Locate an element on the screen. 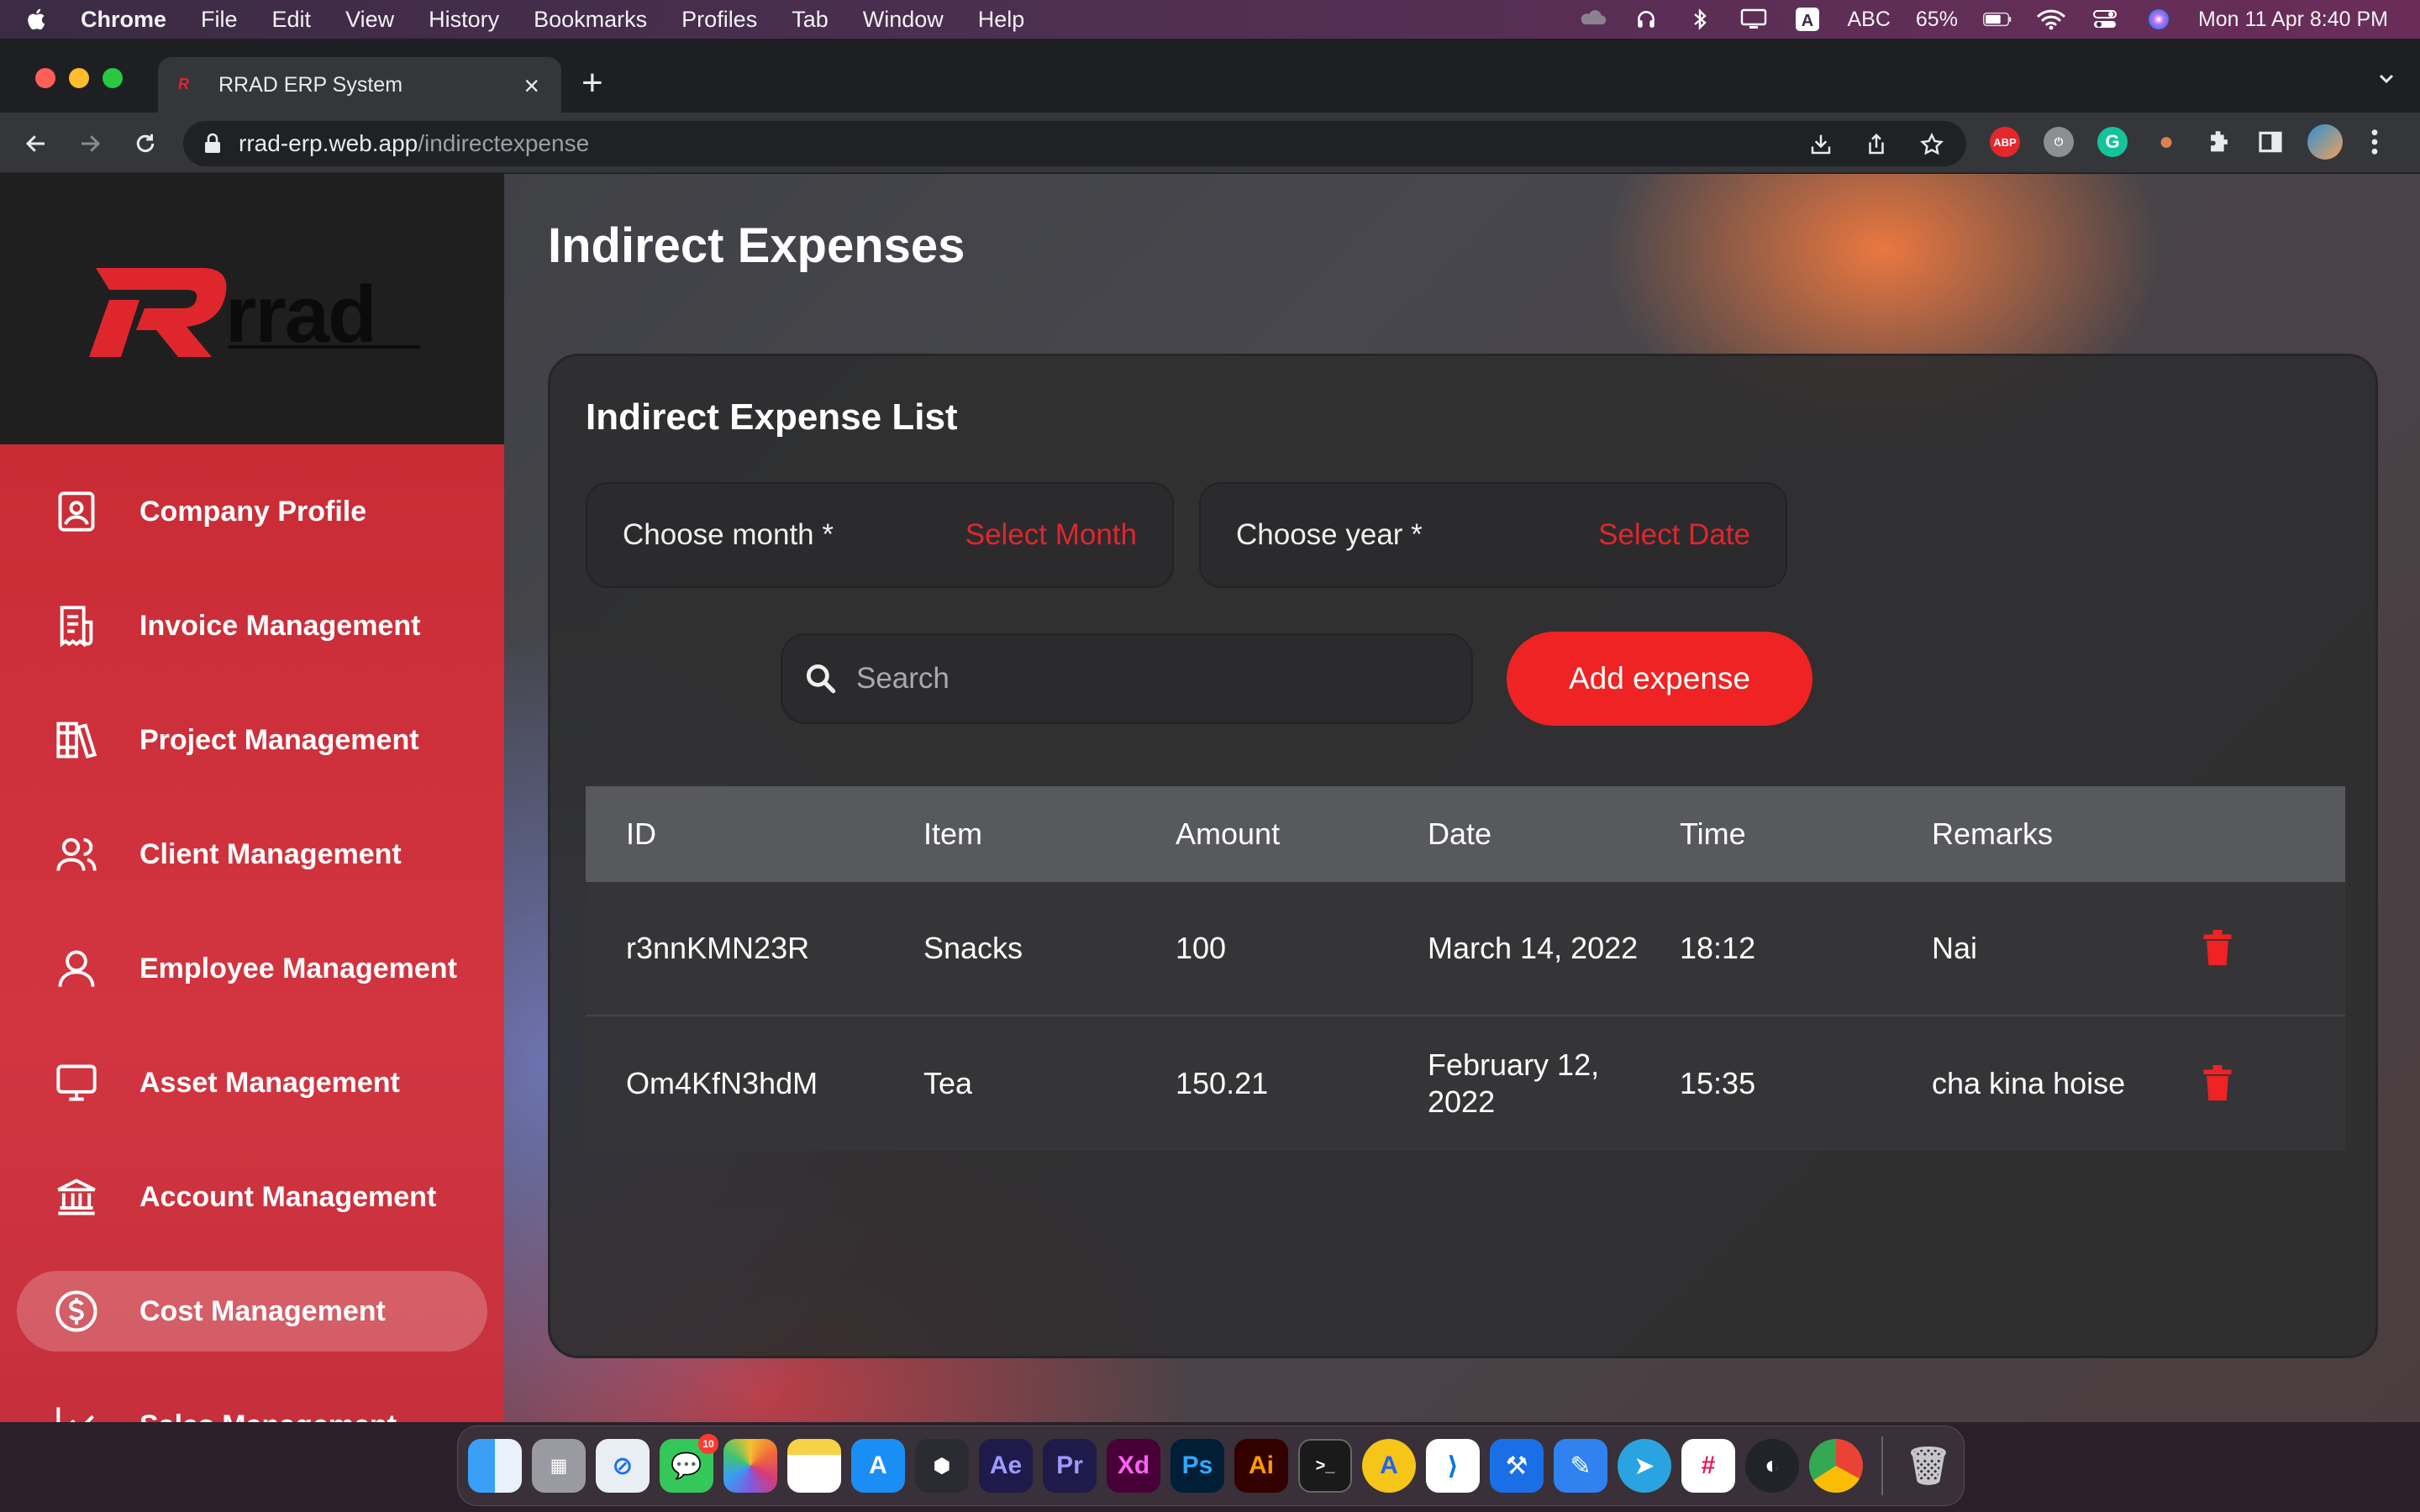 This screenshot has height=1512, width=2420. lock-icon is located at coordinates (212, 144).